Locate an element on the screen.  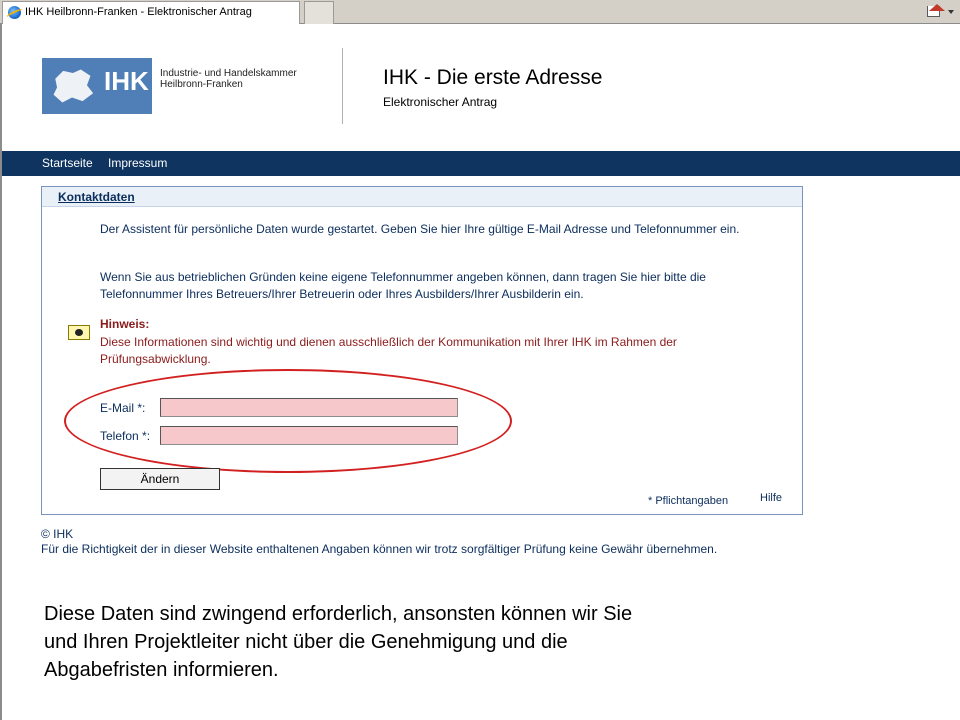
footer-copyright: © IHK is located at coordinates (57, 534).